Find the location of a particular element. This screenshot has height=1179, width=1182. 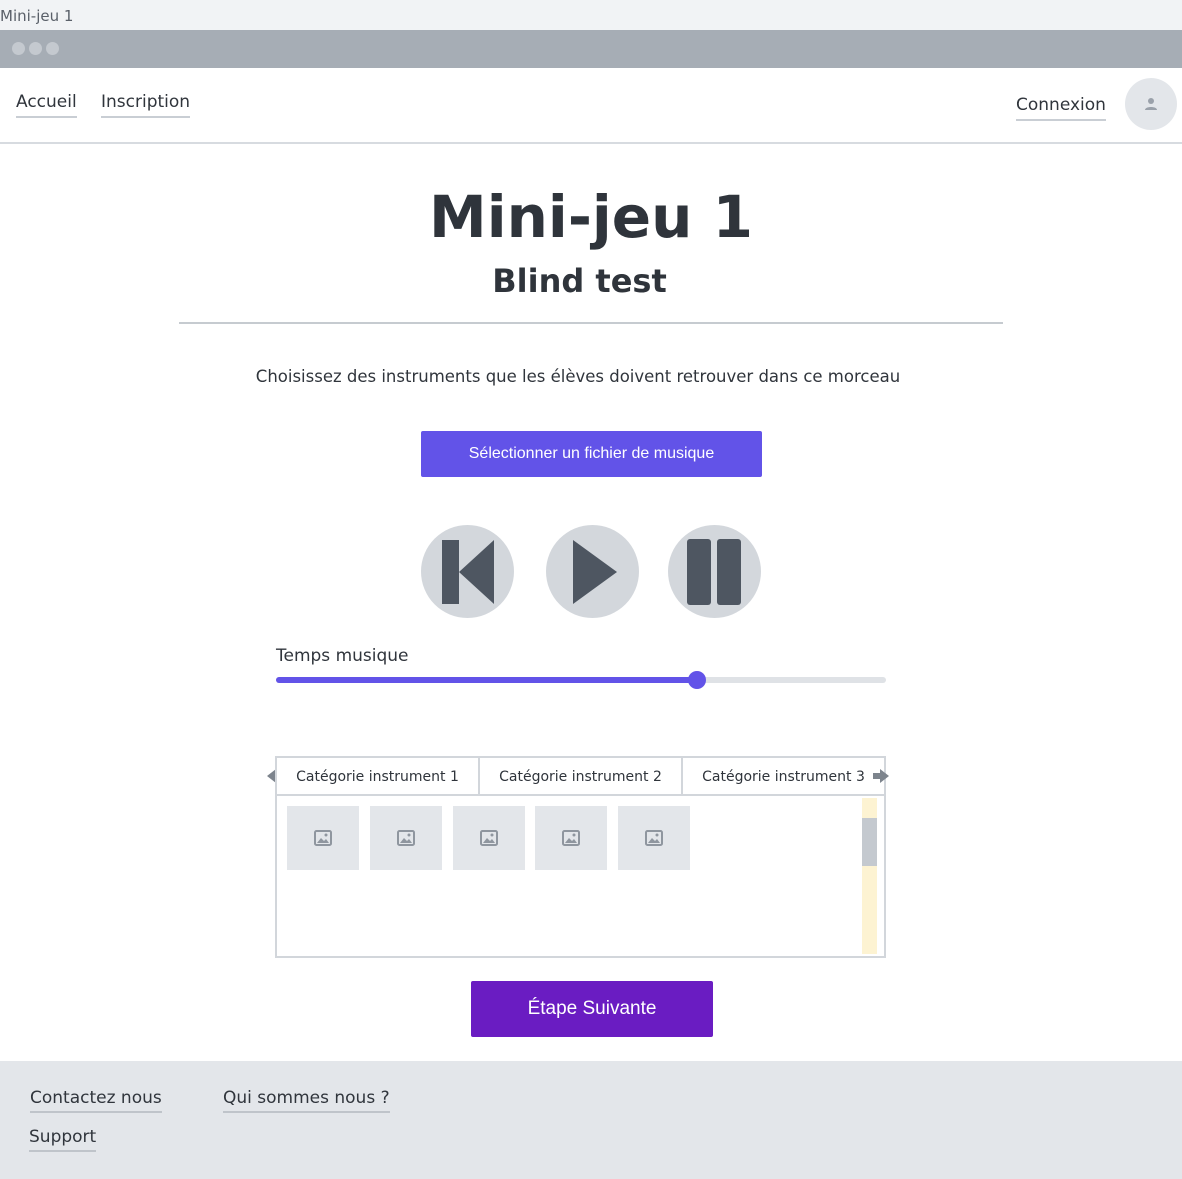

play-icon is located at coordinates (594, 571).